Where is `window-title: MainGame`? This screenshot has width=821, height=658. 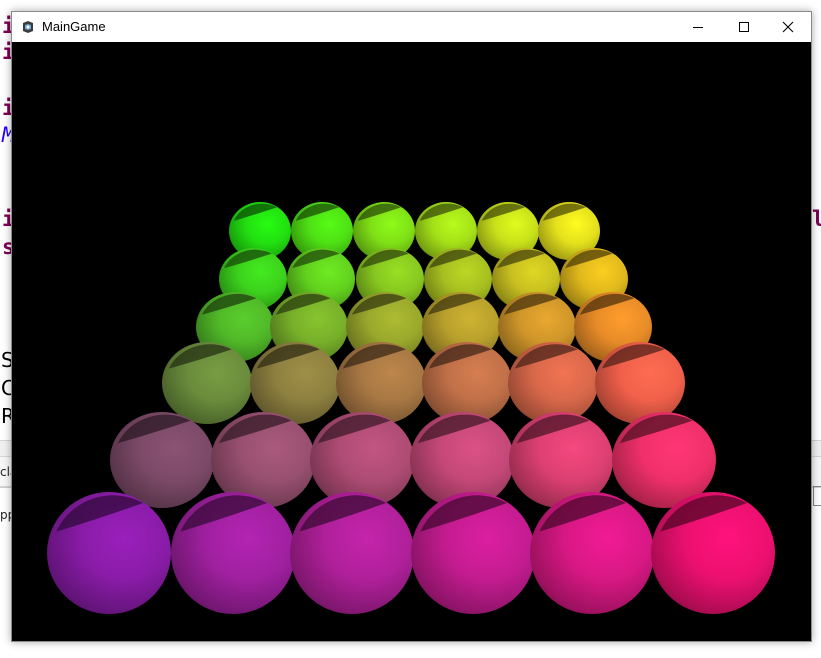
window-title: MainGame is located at coordinates (74, 26).